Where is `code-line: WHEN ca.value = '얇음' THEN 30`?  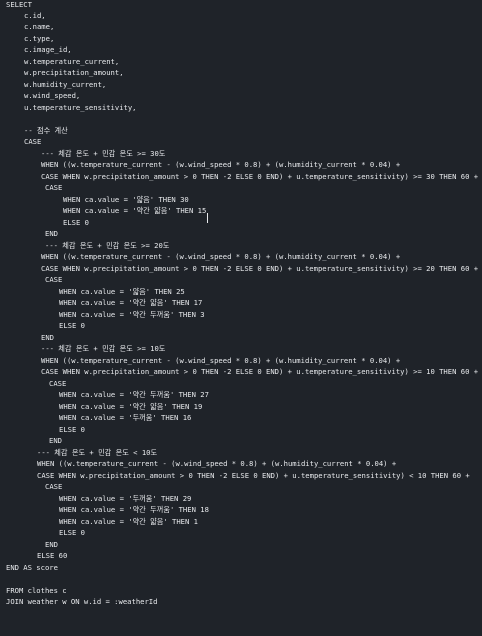
code-line: WHEN ca.value = '얇음' THEN 30 is located at coordinates (126, 199).